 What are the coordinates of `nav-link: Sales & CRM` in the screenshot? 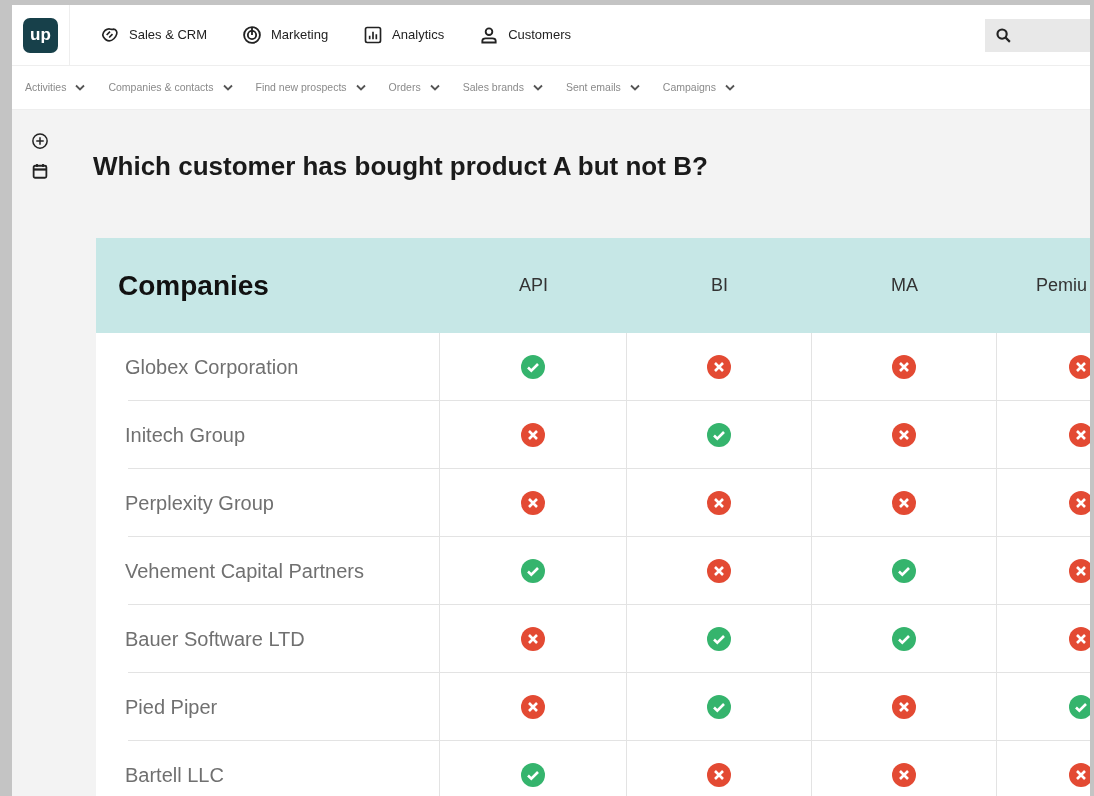 It's located at (168, 35).